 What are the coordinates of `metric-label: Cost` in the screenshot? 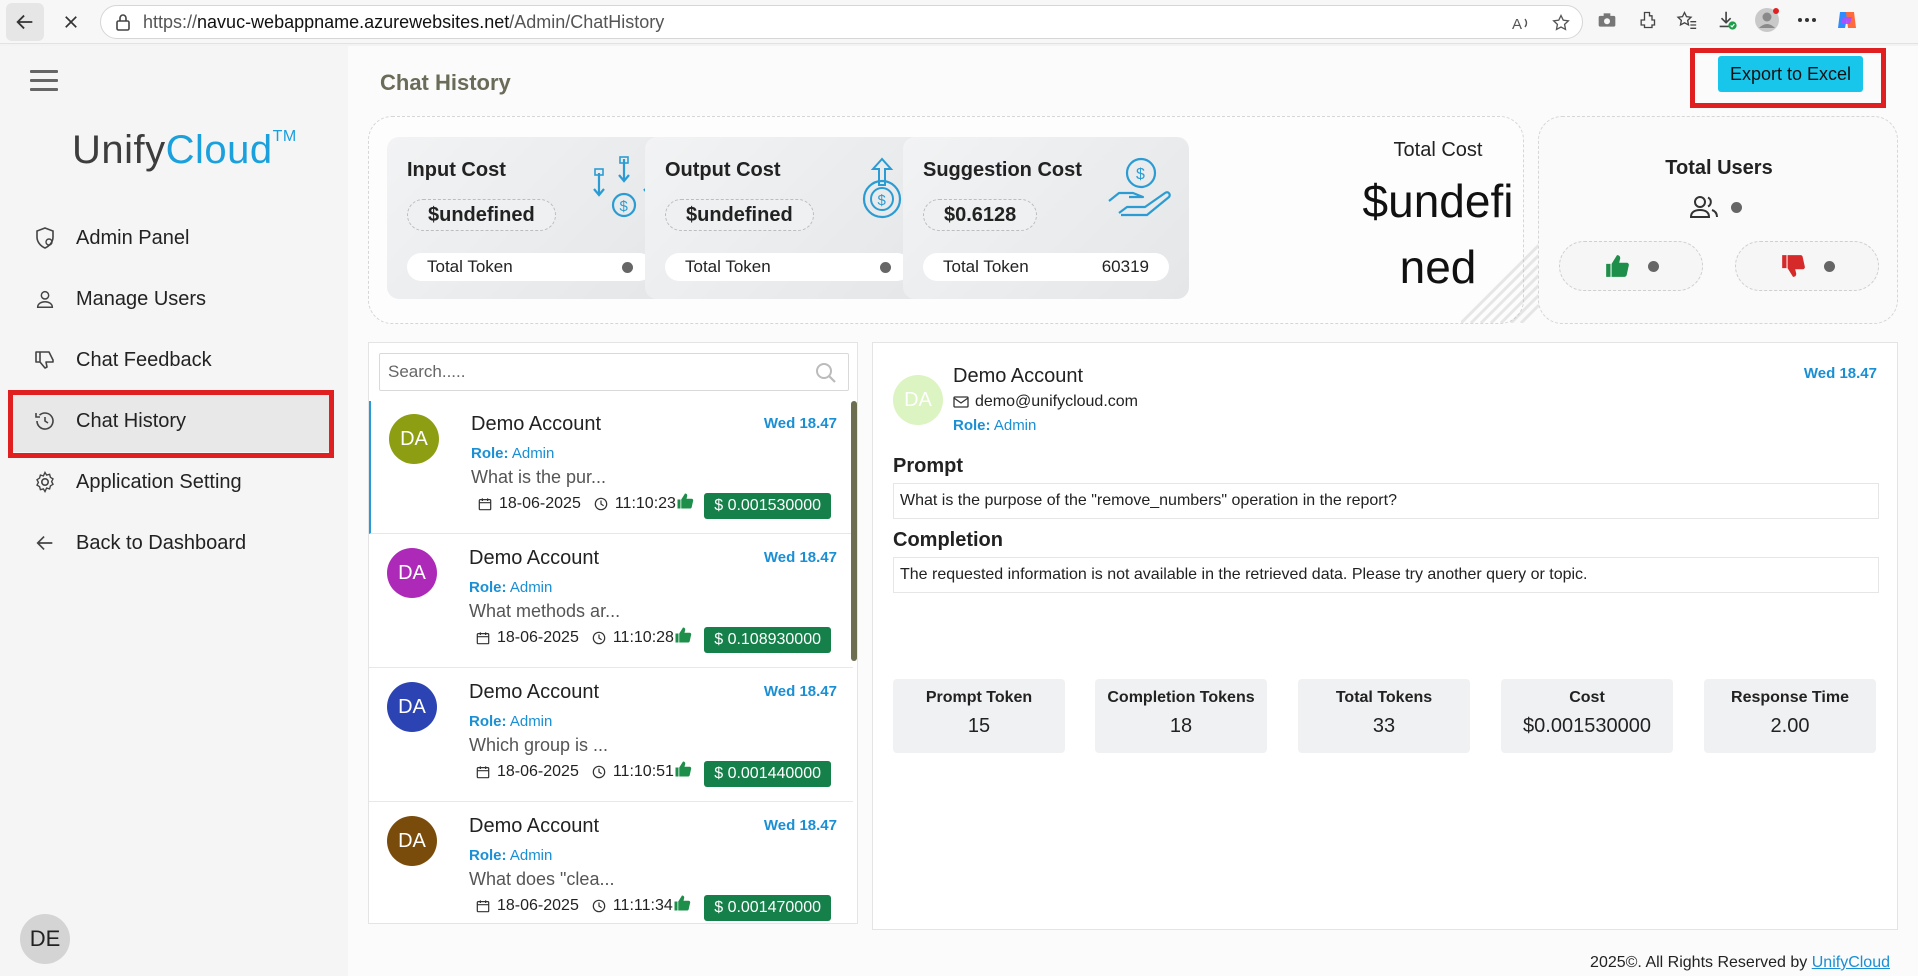 It's located at (1587, 697).